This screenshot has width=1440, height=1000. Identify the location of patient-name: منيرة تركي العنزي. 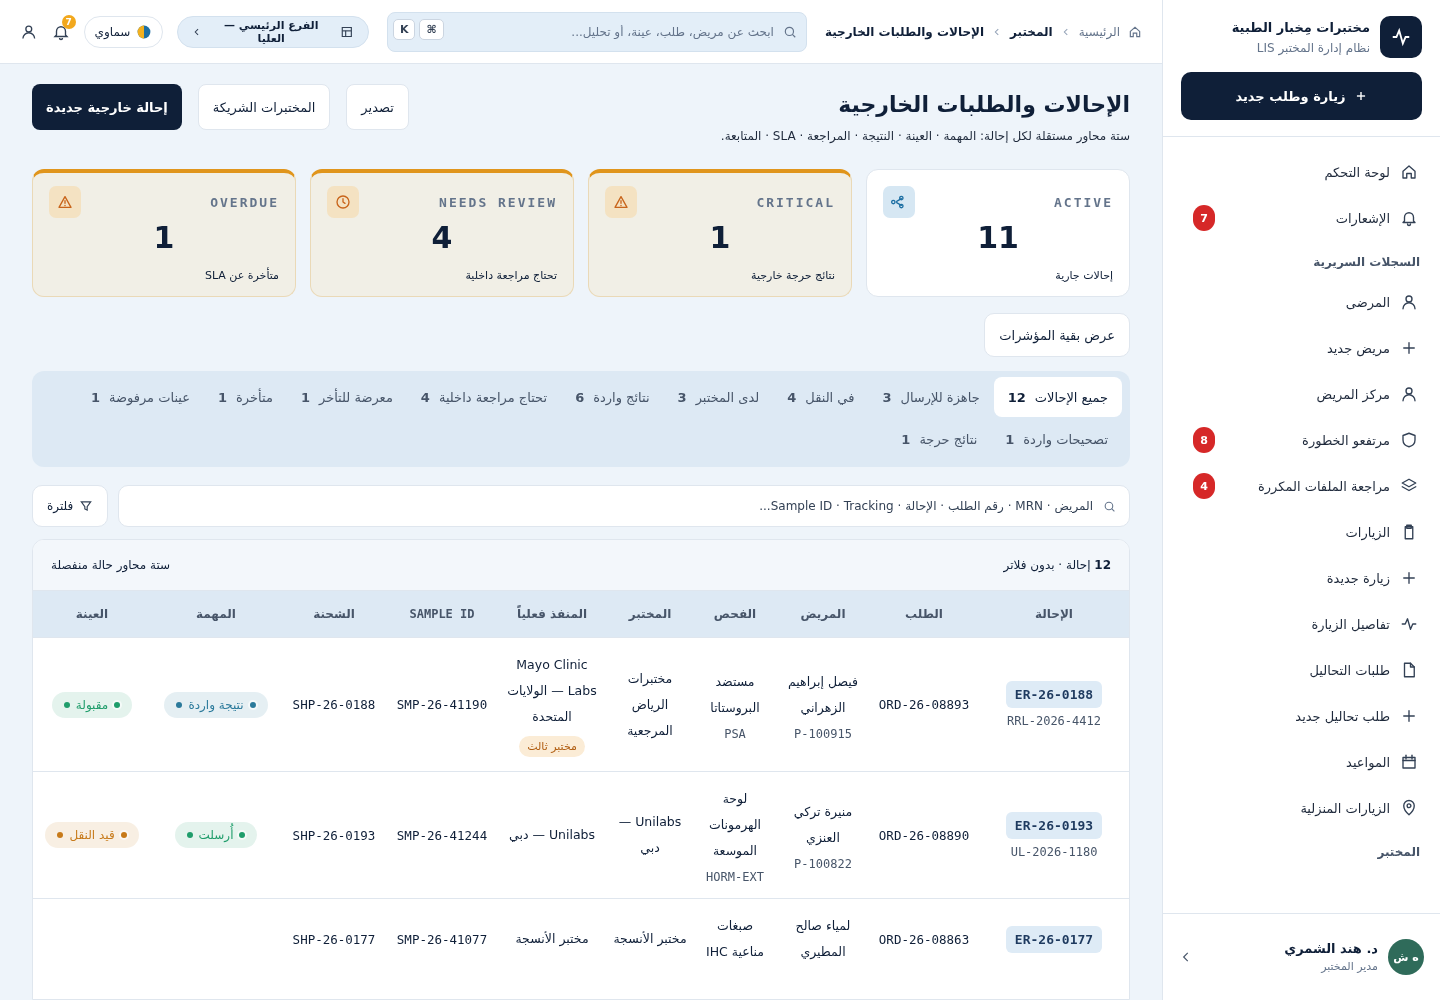
(823, 825).